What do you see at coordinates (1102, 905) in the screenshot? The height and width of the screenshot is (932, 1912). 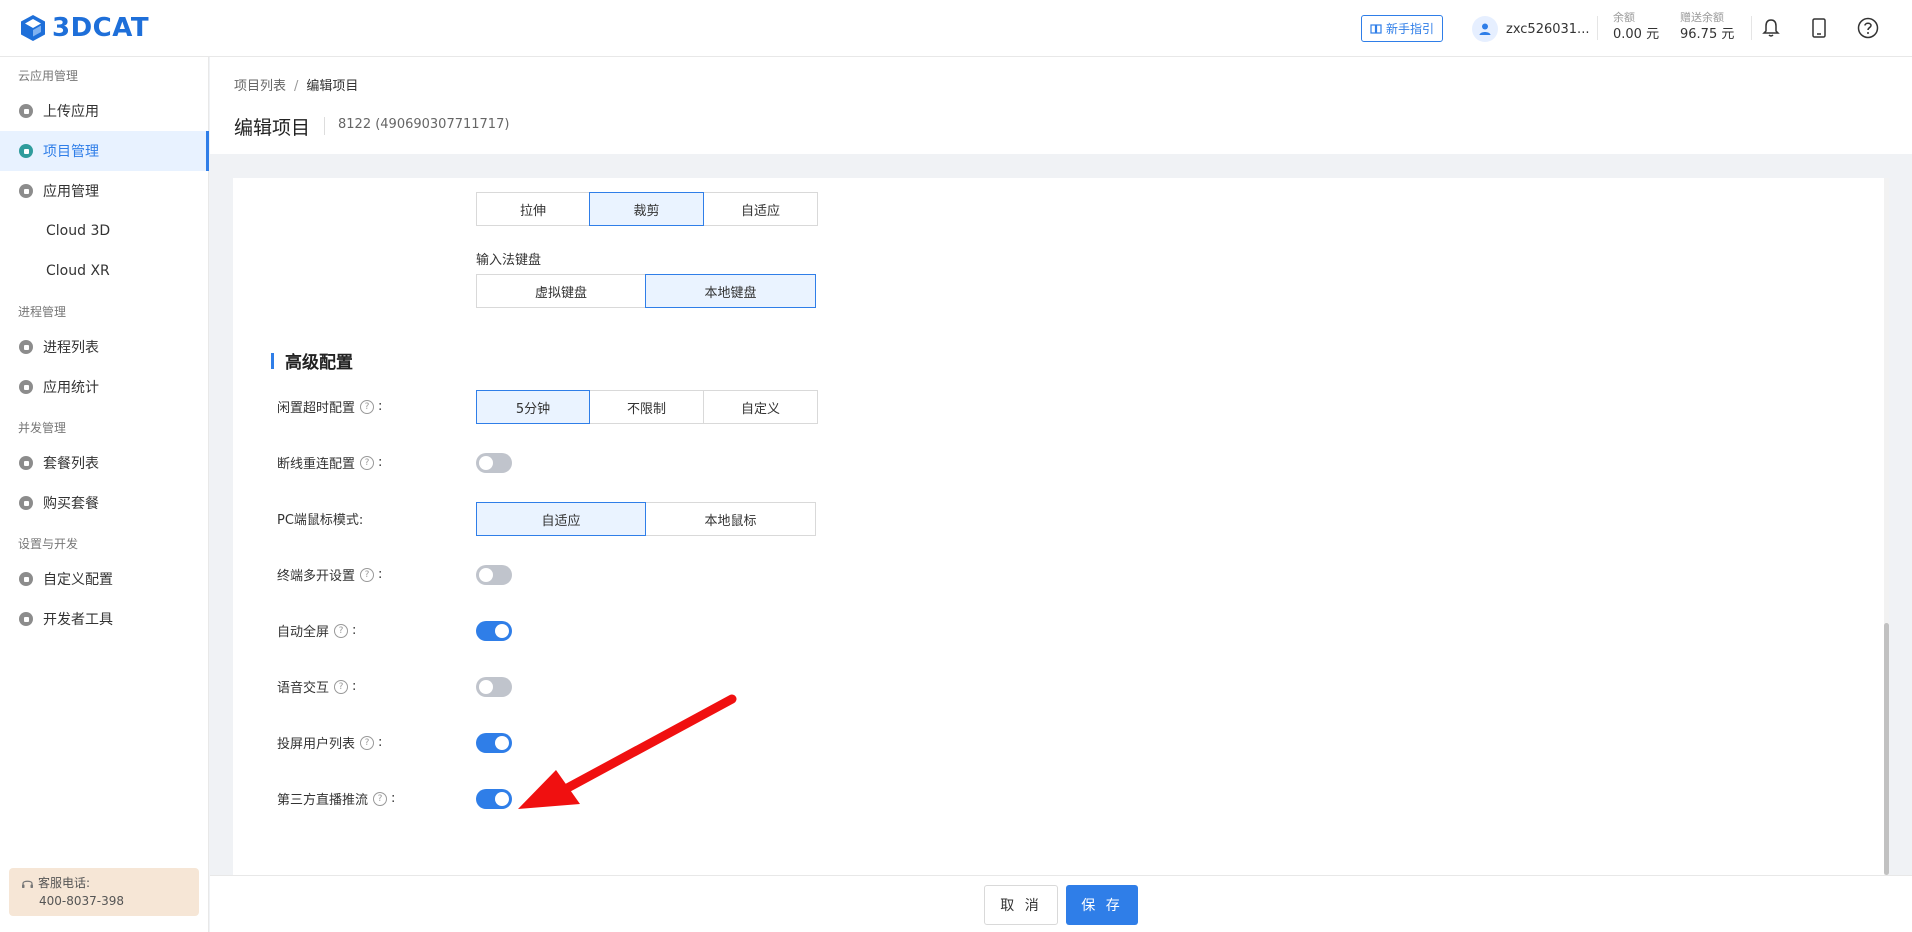 I see `save-button: 保 存` at bounding box center [1102, 905].